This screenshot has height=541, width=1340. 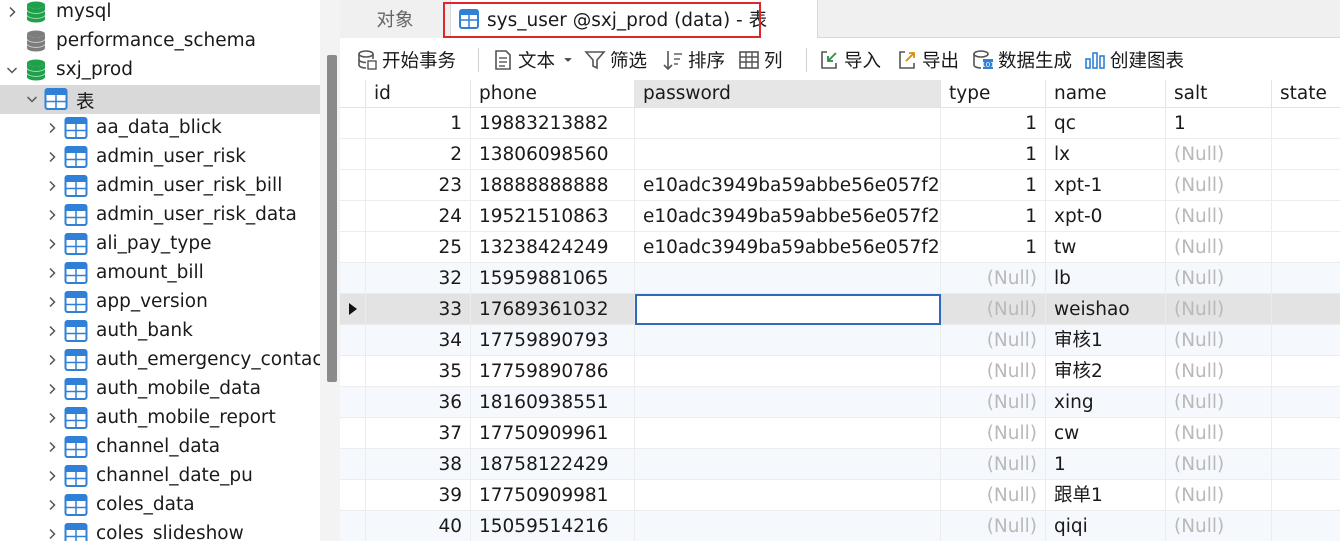 I want to click on cell-salt: 1, so click(x=1219, y=123).